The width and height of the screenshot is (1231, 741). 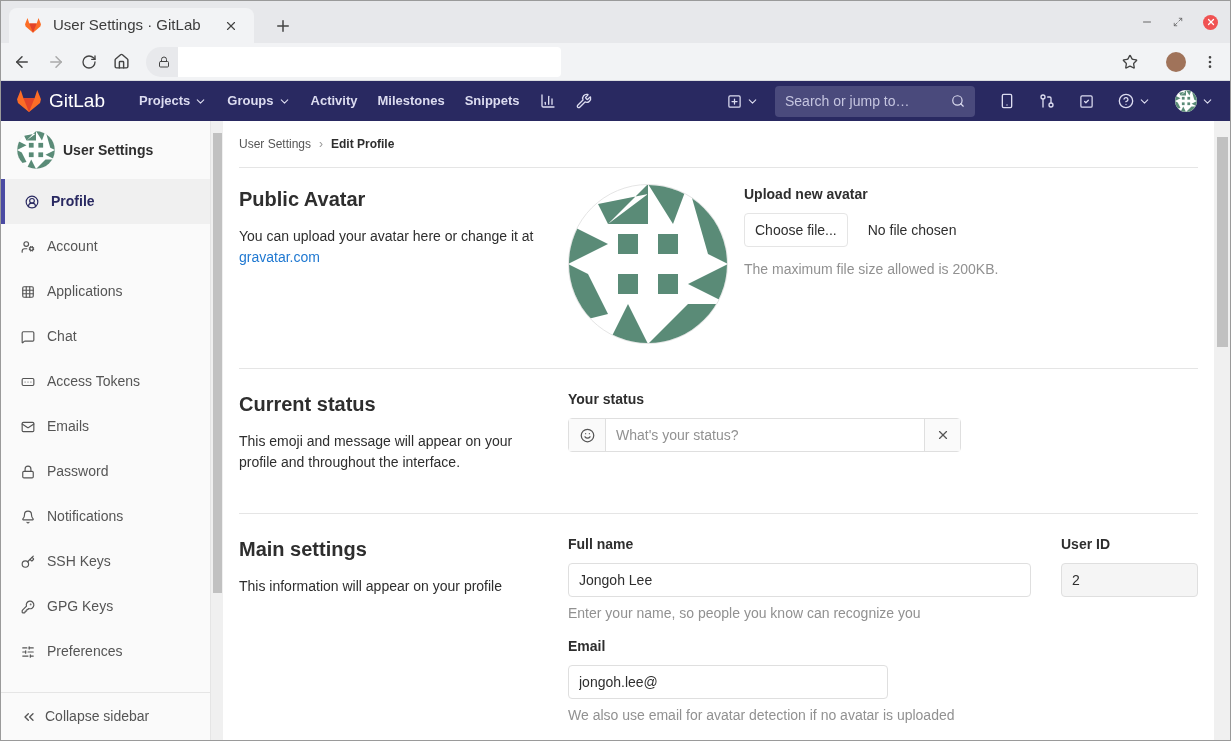 What do you see at coordinates (32, 201) in the screenshot?
I see `user-circle-icon` at bounding box center [32, 201].